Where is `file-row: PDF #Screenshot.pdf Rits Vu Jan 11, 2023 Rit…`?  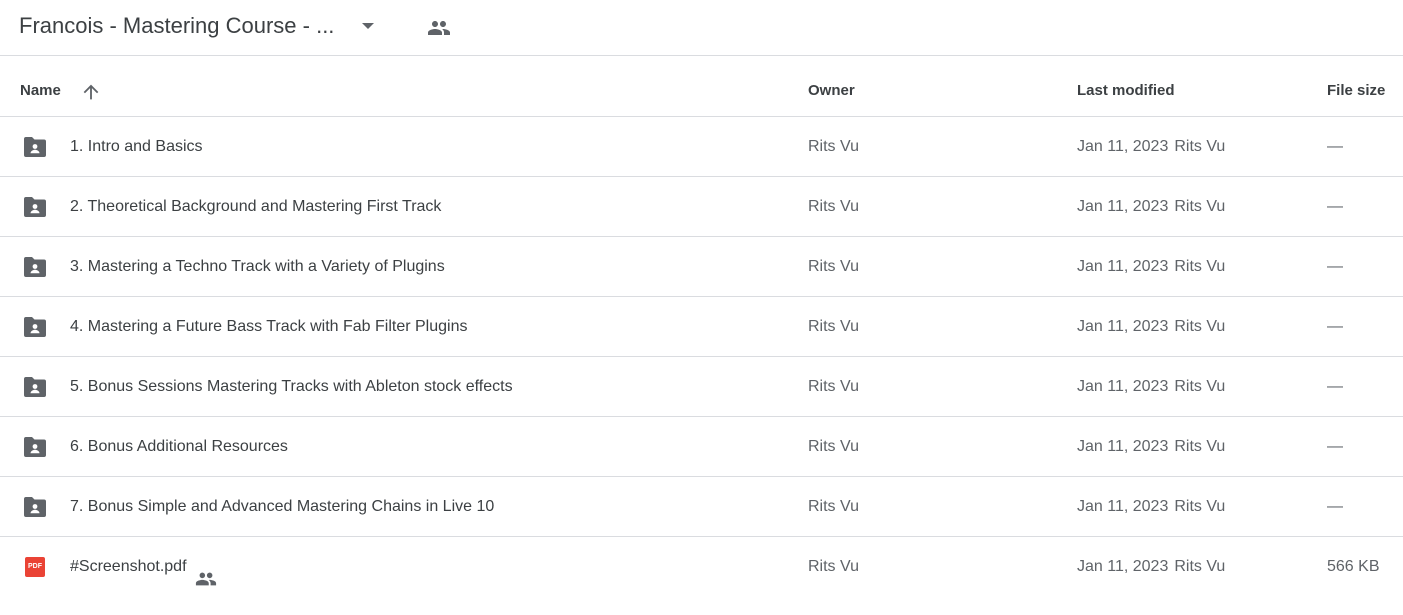
file-row: PDF #Screenshot.pdf Rits Vu Jan 11, 2023 Rit… is located at coordinates (701, 567).